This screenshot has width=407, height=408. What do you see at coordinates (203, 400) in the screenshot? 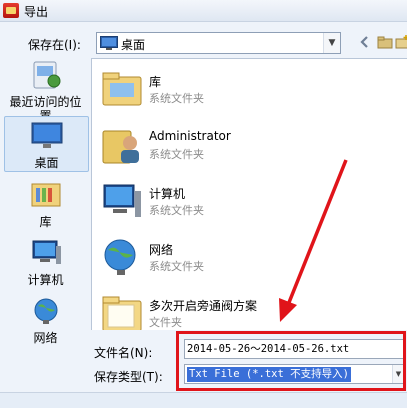
I see `bottom-strip` at bounding box center [203, 400].